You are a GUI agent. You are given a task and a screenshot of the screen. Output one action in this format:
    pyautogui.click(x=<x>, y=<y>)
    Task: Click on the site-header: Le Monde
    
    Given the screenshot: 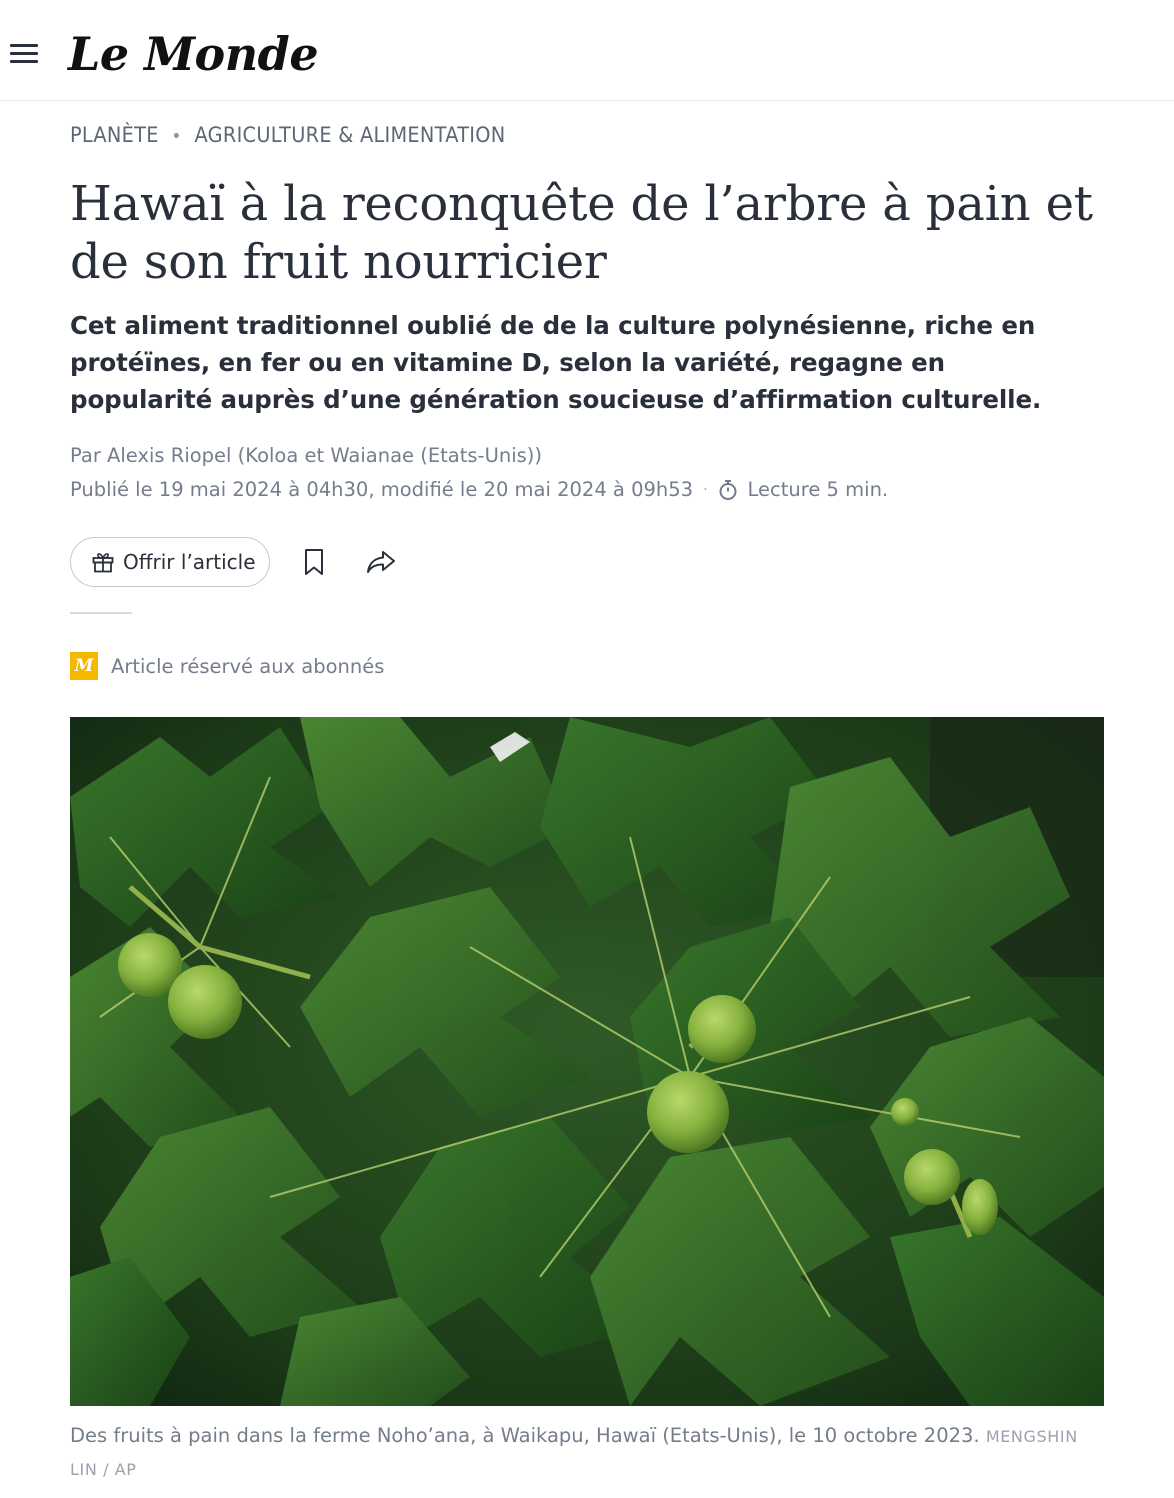 What is the action you would take?
    pyautogui.click(x=587, y=50)
    